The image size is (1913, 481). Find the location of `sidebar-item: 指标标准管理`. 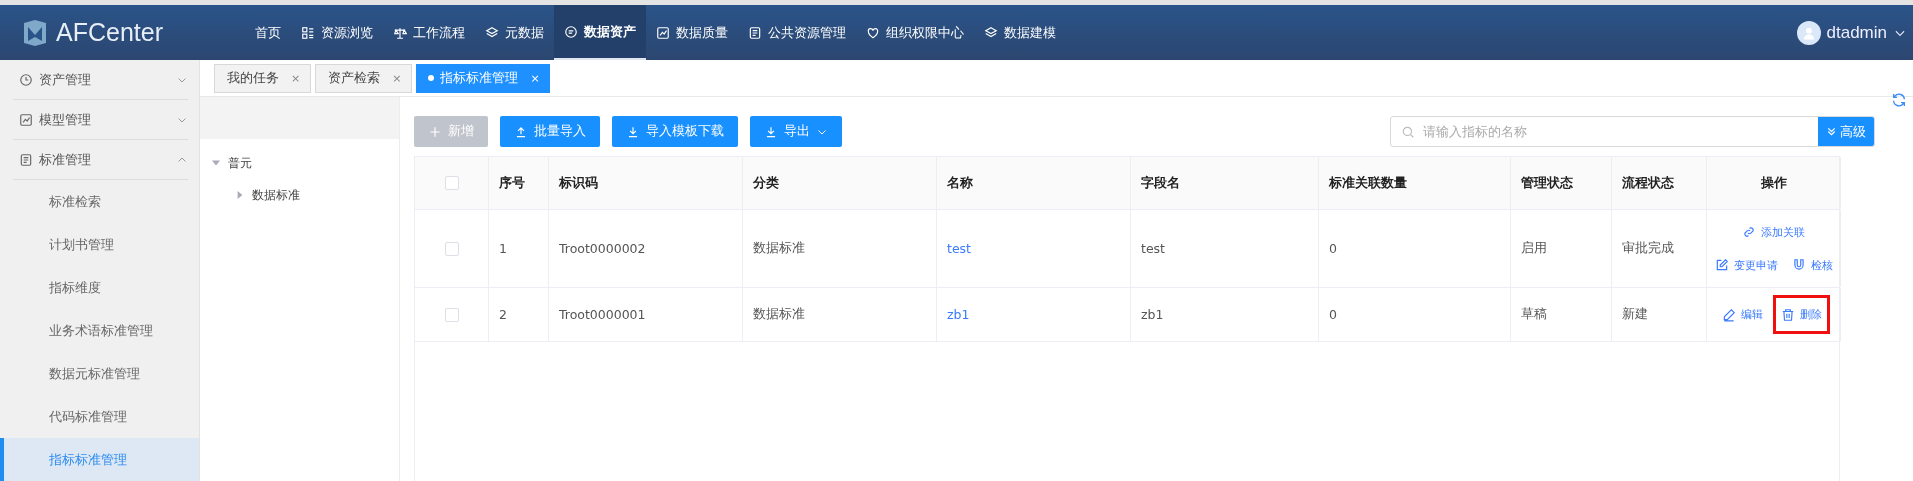

sidebar-item: 指标标准管理 is located at coordinates (99, 459).